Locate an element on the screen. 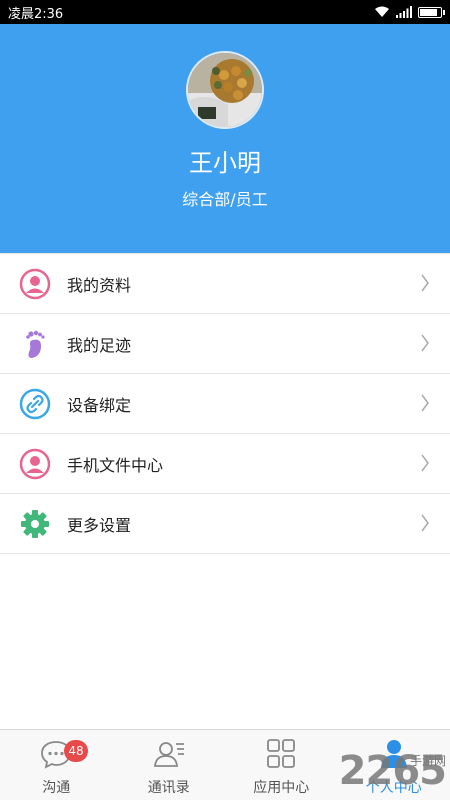 The width and height of the screenshot is (450, 800). wifi-icon is located at coordinates (382, 11).